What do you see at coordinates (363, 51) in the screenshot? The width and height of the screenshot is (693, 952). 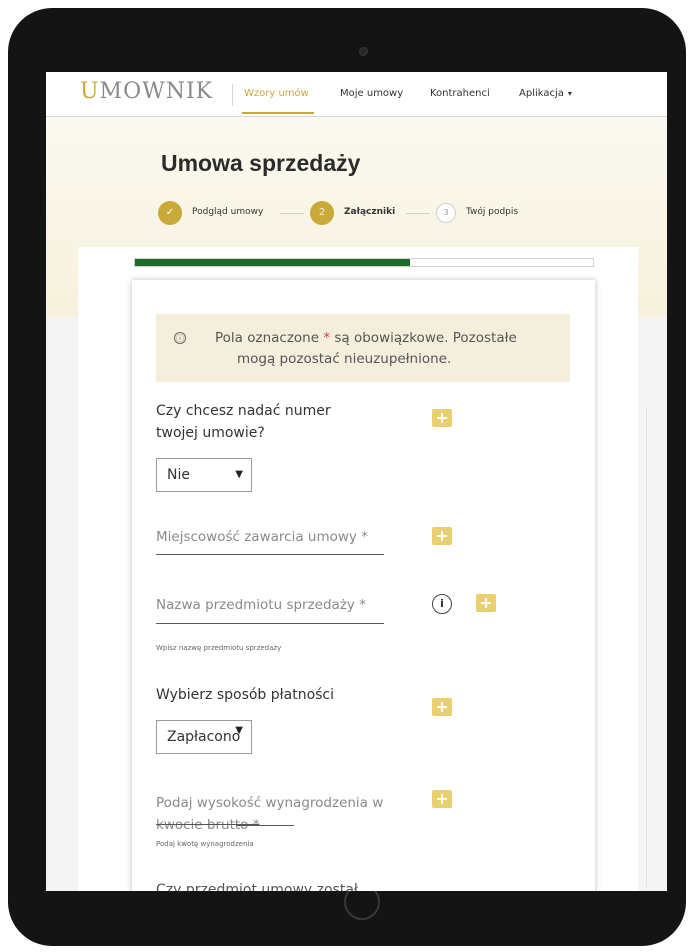 I see `camera-icon` at bounding box center [363, 51].